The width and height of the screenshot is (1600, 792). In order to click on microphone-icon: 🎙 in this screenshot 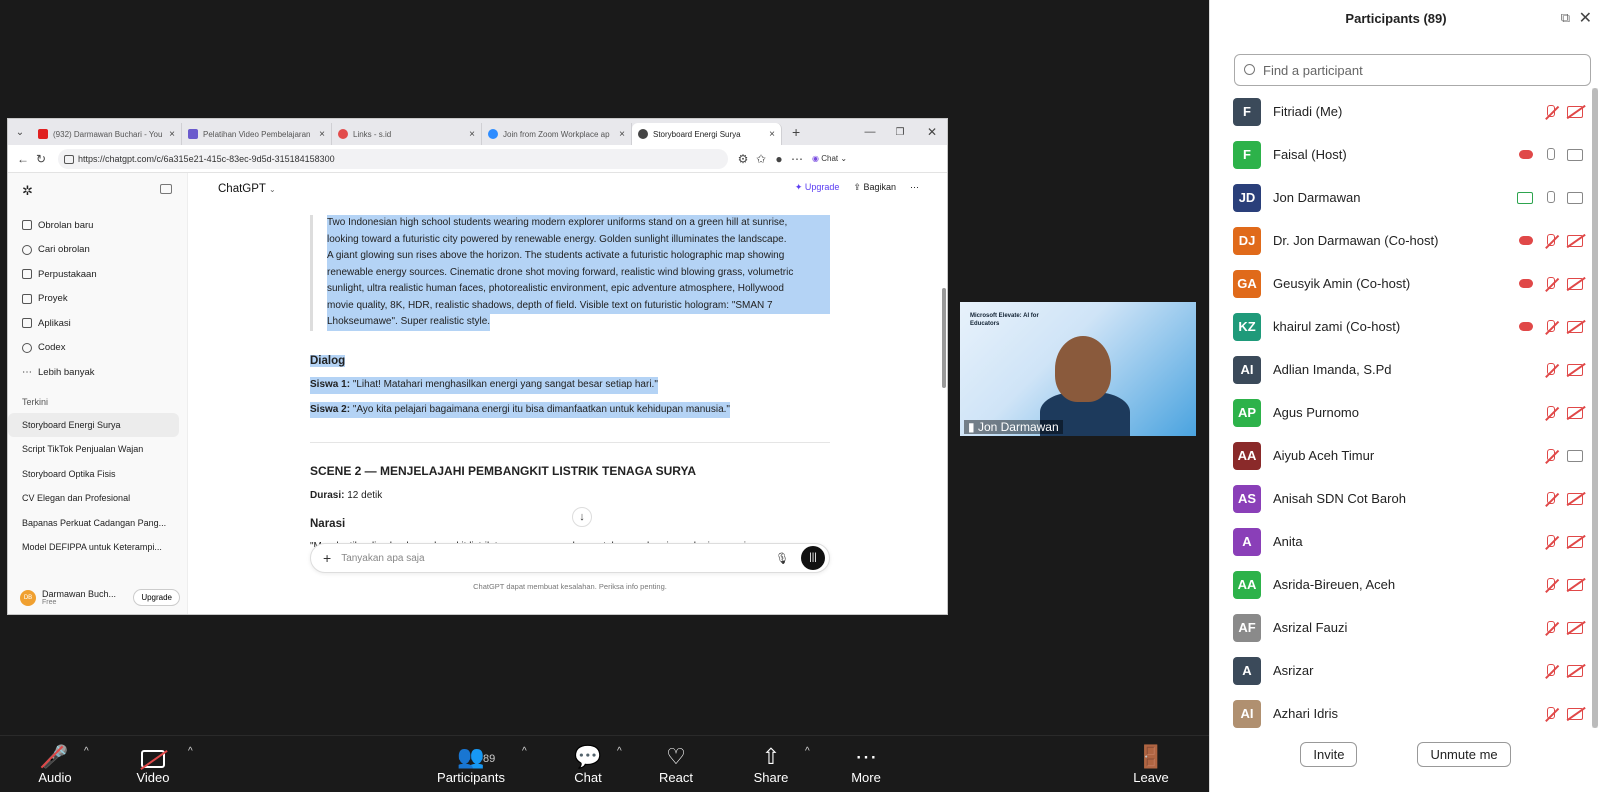, I will do `click(782, 558)`.